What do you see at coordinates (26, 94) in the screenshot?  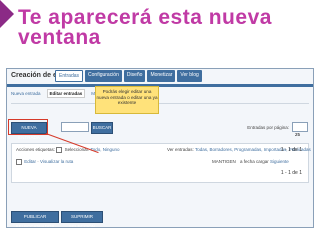 I see `subtab-nueva-entrada: Nueva entrada` at bounding box center [26, 94].